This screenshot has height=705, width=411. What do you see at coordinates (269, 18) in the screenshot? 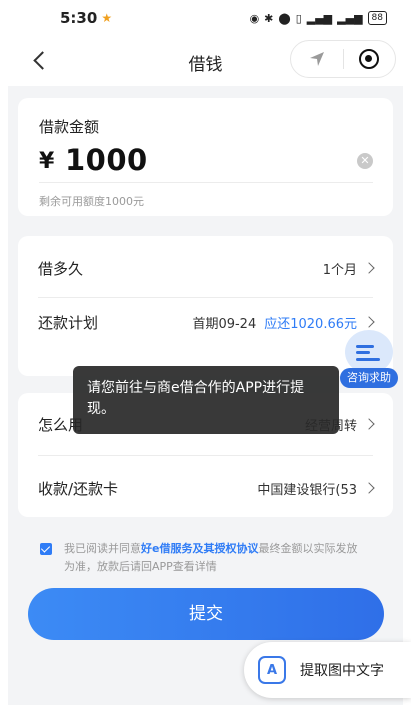
I see `bluetooth-icon: ✱` at bounding box center [269, 18].